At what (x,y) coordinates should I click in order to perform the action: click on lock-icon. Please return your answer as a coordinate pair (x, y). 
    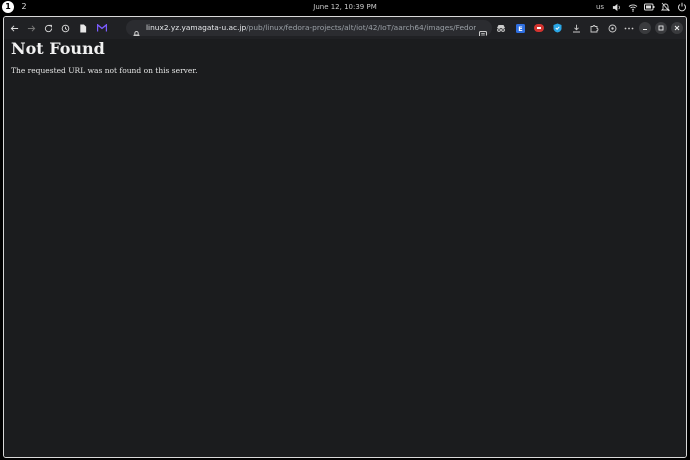
    Looking at the image, I should click on (136, 30).